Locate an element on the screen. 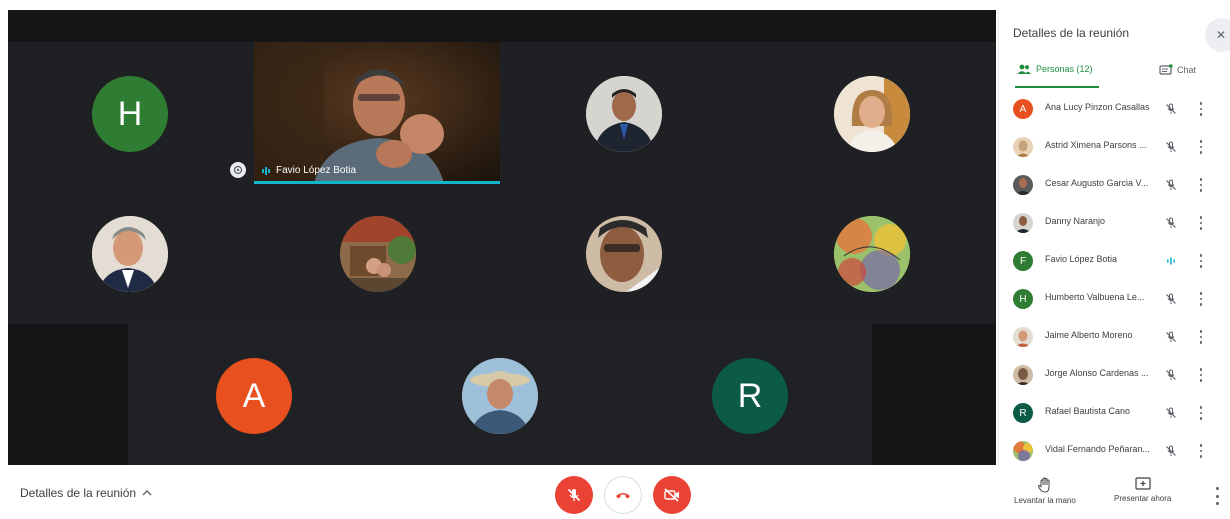 The height and width of the screenshot is (519, 1230). list-item: F Favio López Botia is located at coordinates (1114, 261).